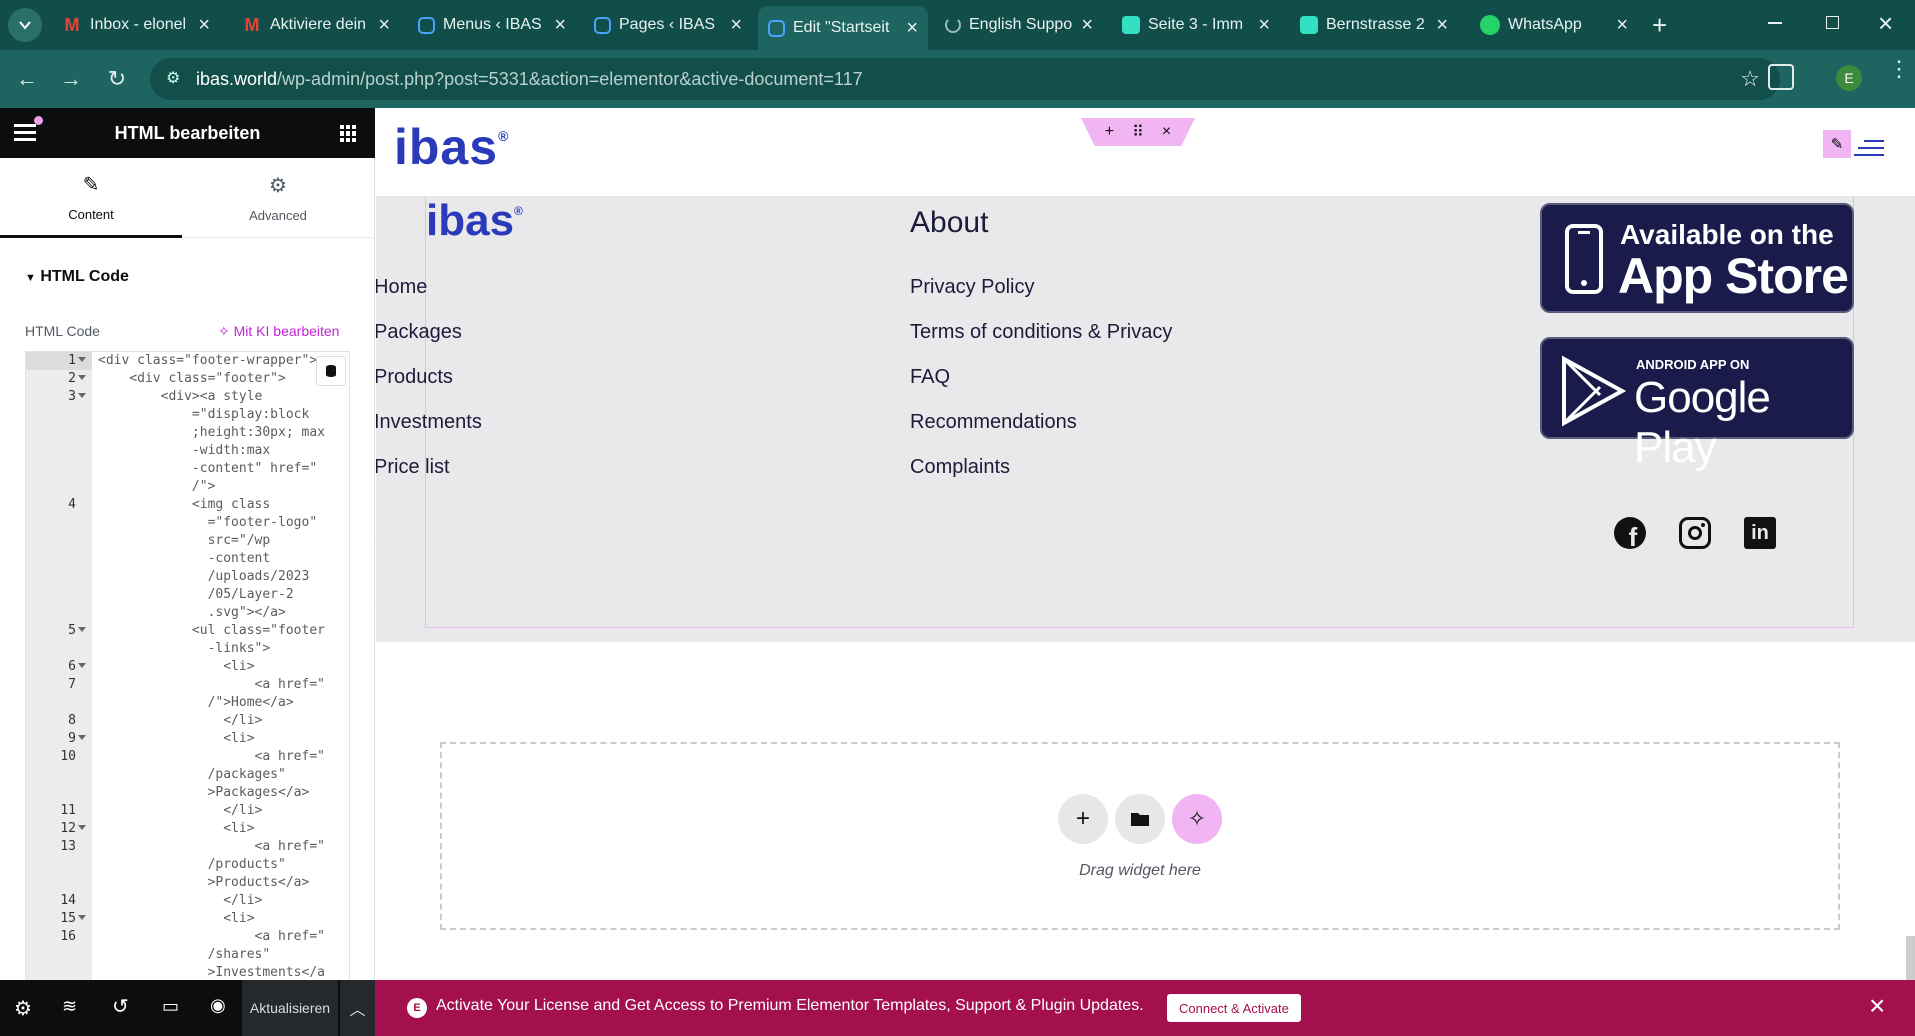 The image size is (1915, 1036). I want to click on tab-search-button, so click(25, 25).